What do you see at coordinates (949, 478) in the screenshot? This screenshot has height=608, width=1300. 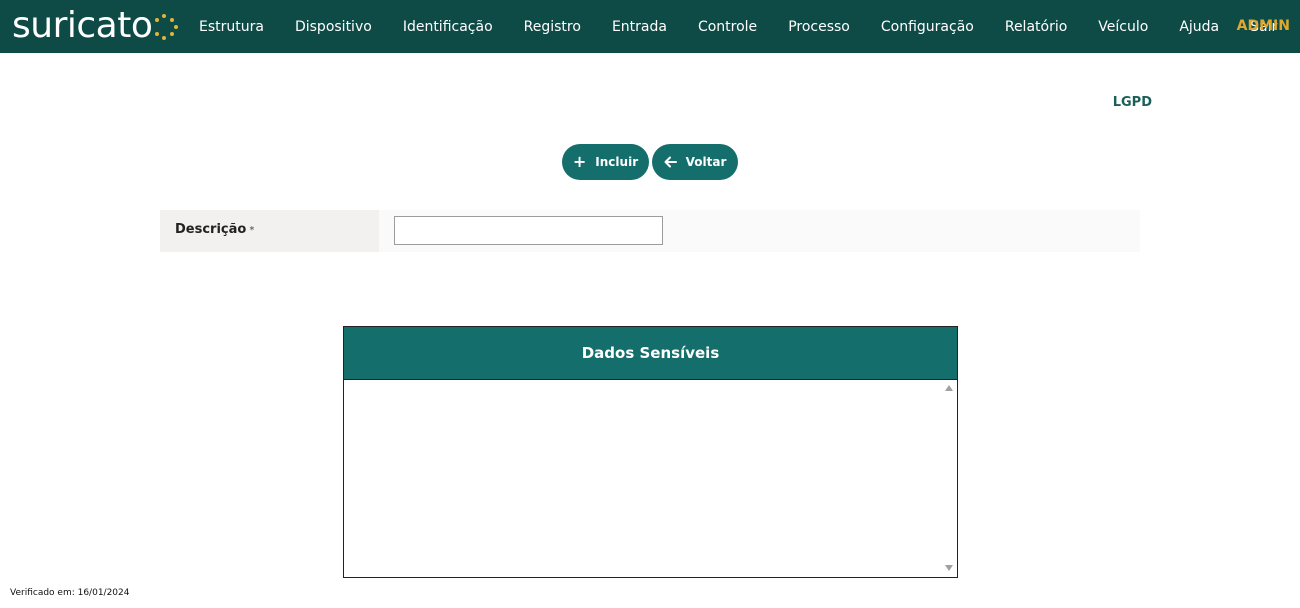 I see `panel-scrollbar` at bounding box center [949, 478].